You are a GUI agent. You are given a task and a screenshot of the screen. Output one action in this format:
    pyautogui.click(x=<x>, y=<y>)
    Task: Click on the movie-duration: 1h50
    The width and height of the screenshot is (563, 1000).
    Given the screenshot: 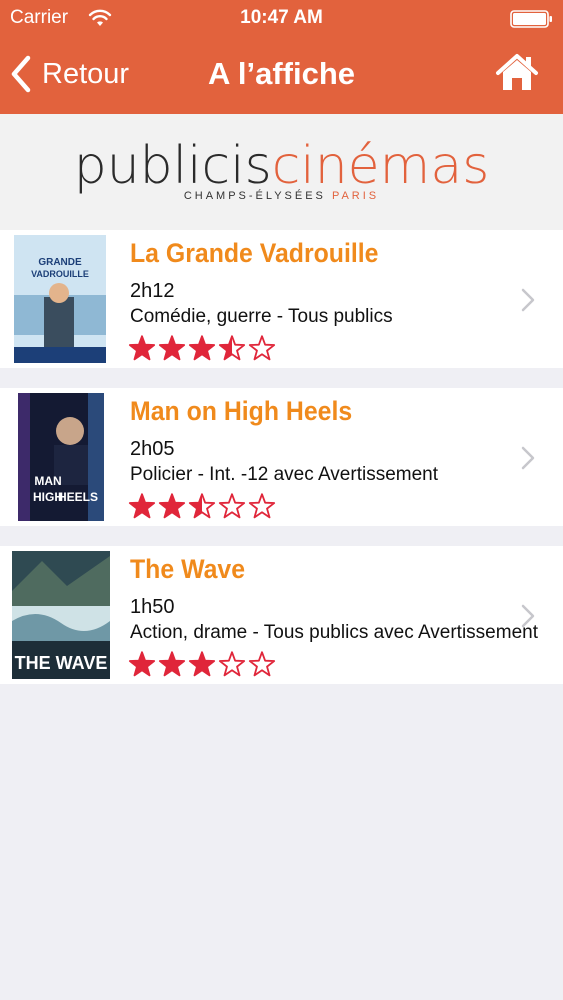 What is the action you would take?
    pyautogui.click(x=152, y=607)
    